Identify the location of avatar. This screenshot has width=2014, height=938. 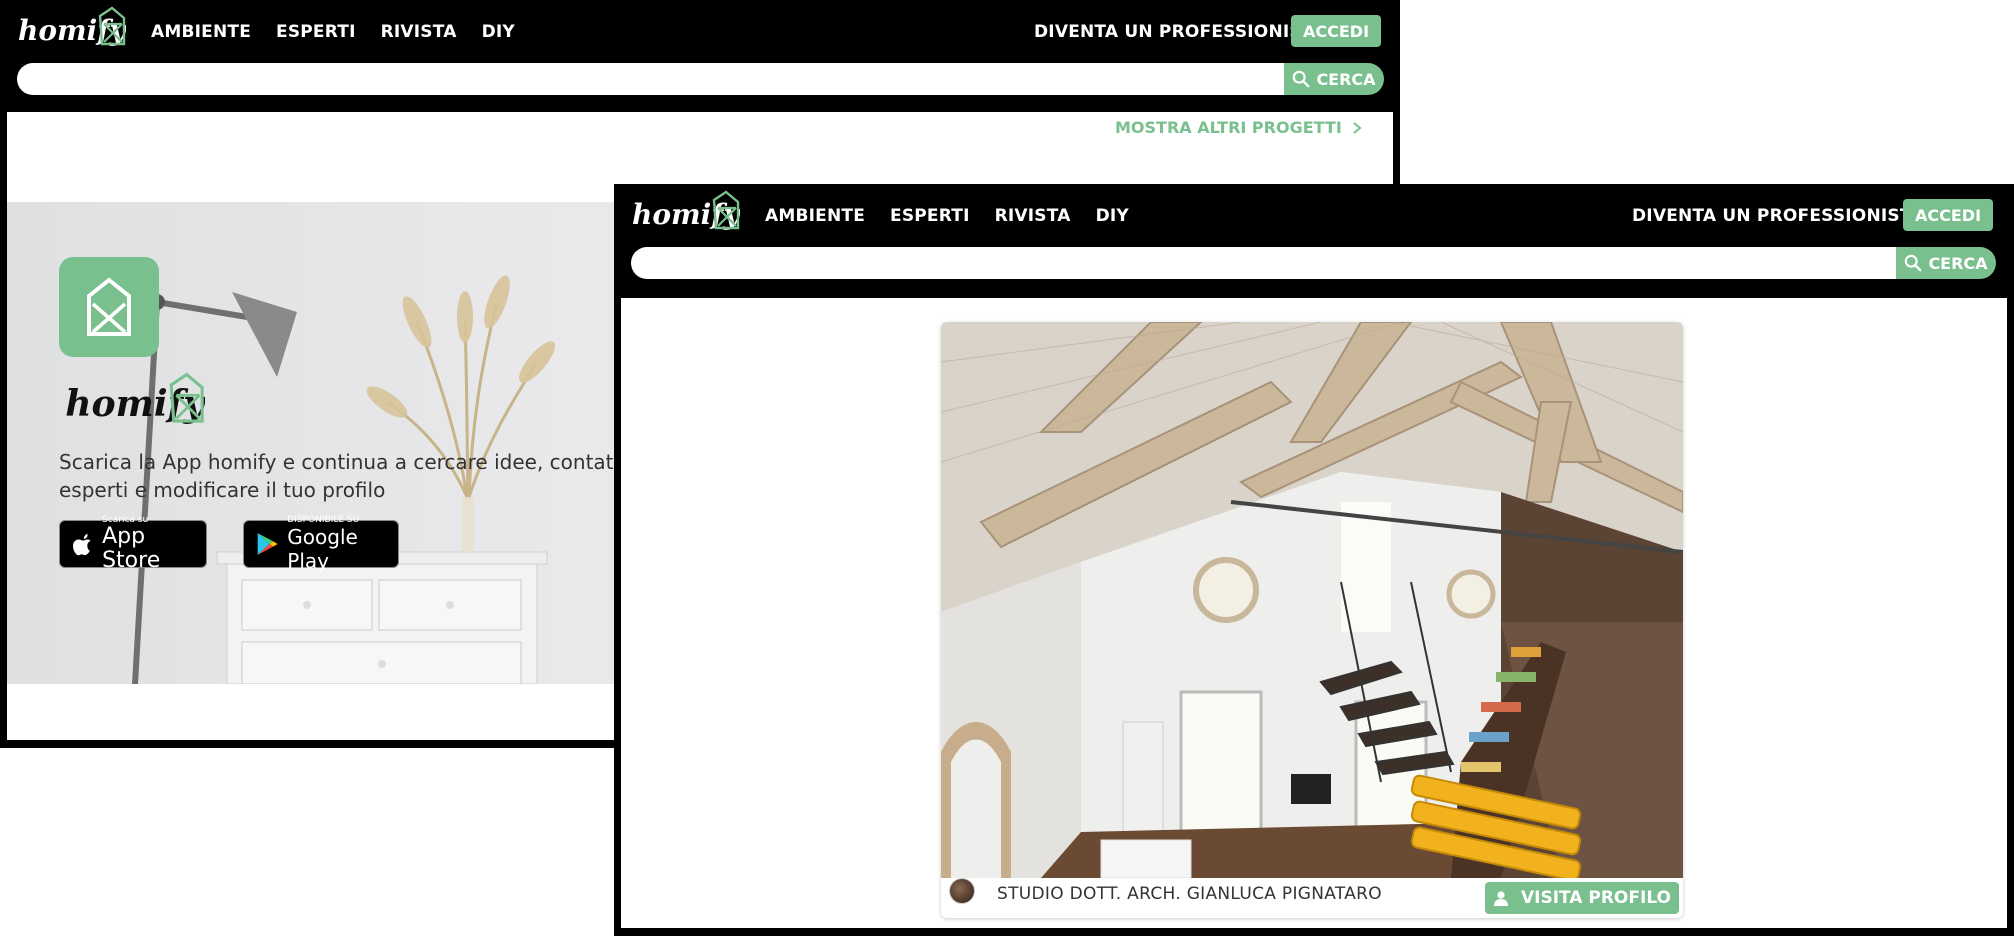
(962, 891).